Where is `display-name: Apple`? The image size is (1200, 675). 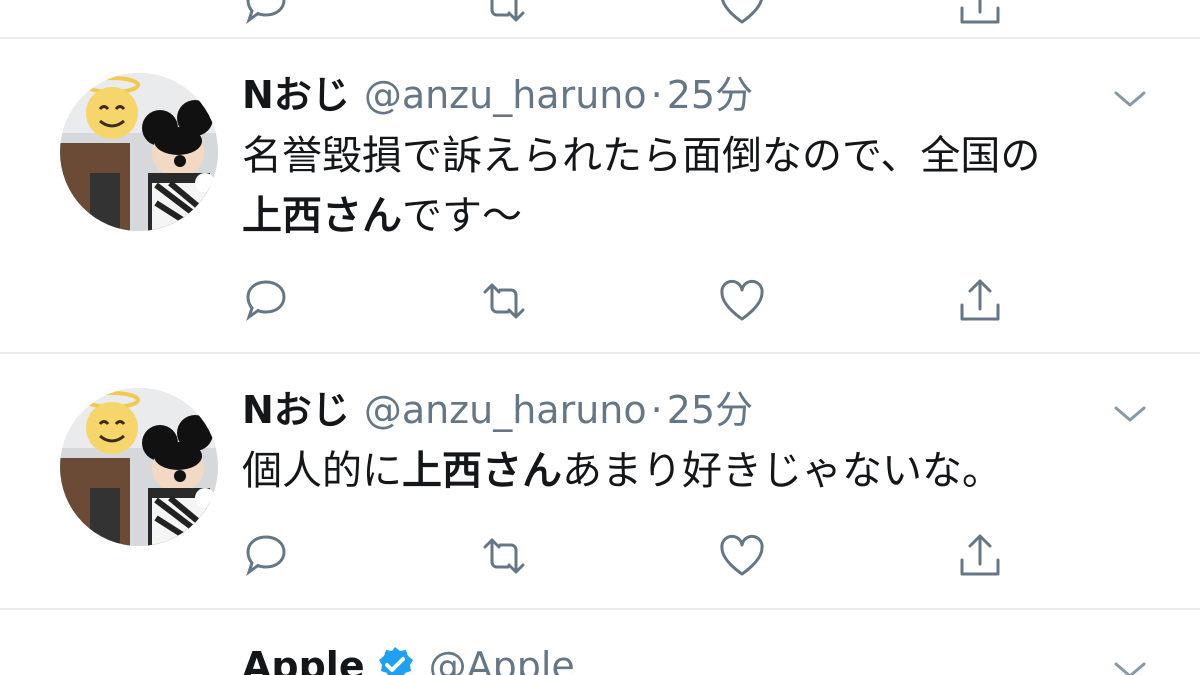
display-name: Apple is located at coordinates (303, 659).